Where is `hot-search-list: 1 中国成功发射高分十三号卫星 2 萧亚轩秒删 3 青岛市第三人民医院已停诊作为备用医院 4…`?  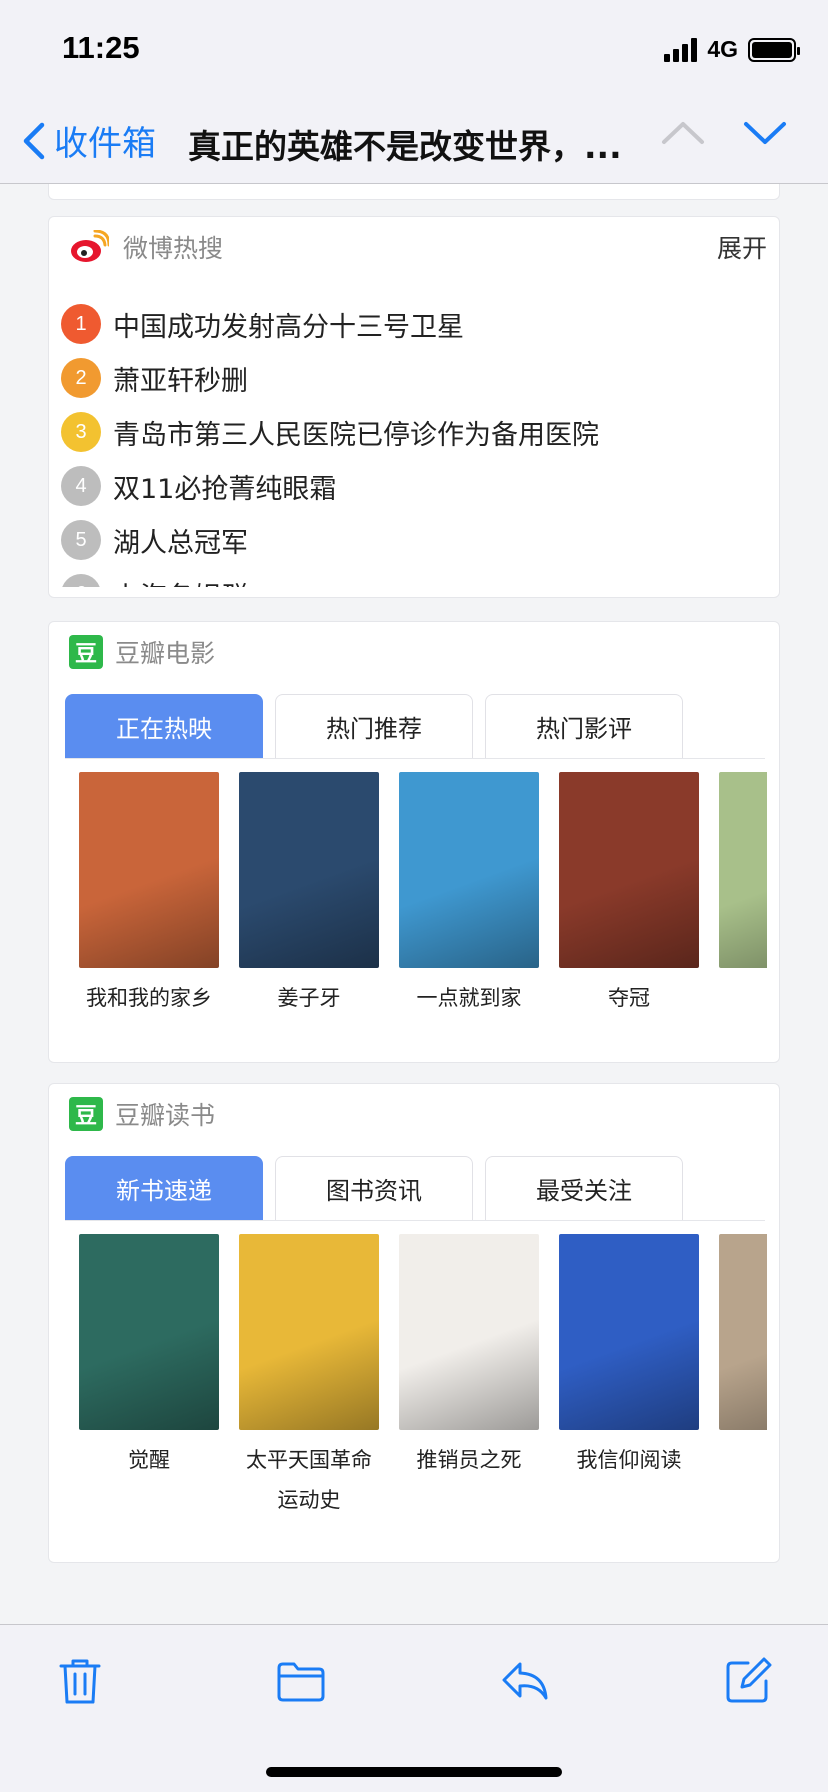
hot-search-list: 1 中国成功发射高分十三号卫星 2 萧亚轩秒删 3 青岛市第三人民医院已停诊作为备用医院 4… is located at coordinates (411, 442).